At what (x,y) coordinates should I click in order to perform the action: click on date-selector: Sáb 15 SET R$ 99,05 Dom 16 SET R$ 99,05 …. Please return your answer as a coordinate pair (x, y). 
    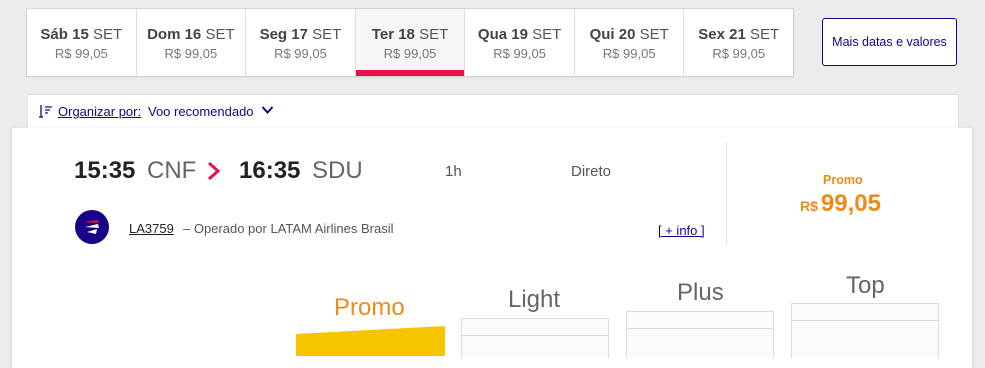
    Looking at the image, I should click on (410, 42).